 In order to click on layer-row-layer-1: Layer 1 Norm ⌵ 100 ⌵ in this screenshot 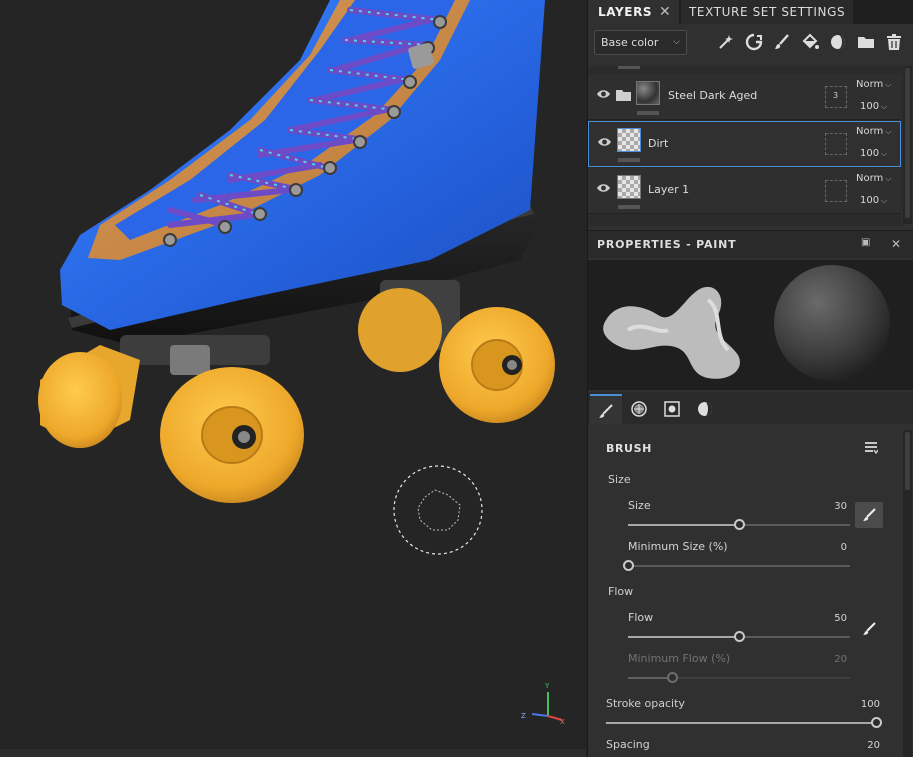, I will do `click(744, 191)`.